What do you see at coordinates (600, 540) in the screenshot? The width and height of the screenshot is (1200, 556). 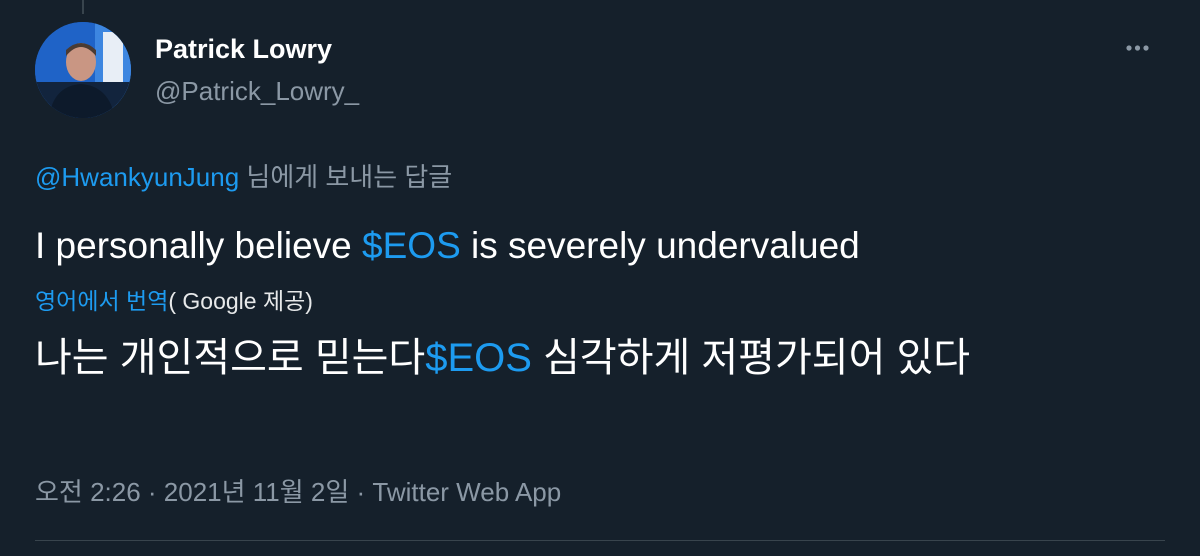 I see `divider` at bounding box center [600, 540].